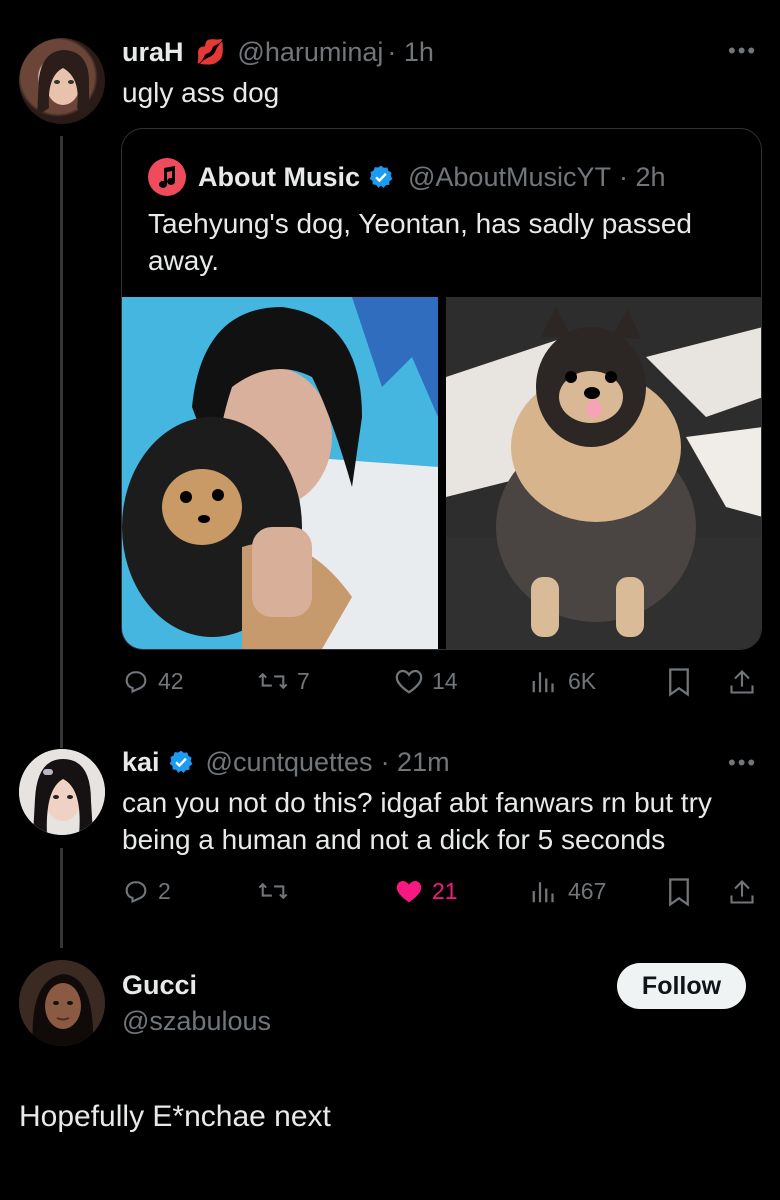 The image size is (780, 1200). What do you see at coordinates (681, 986) in the screenshot?
I see `follow-button: Follow` at bounding box center [681, 986].